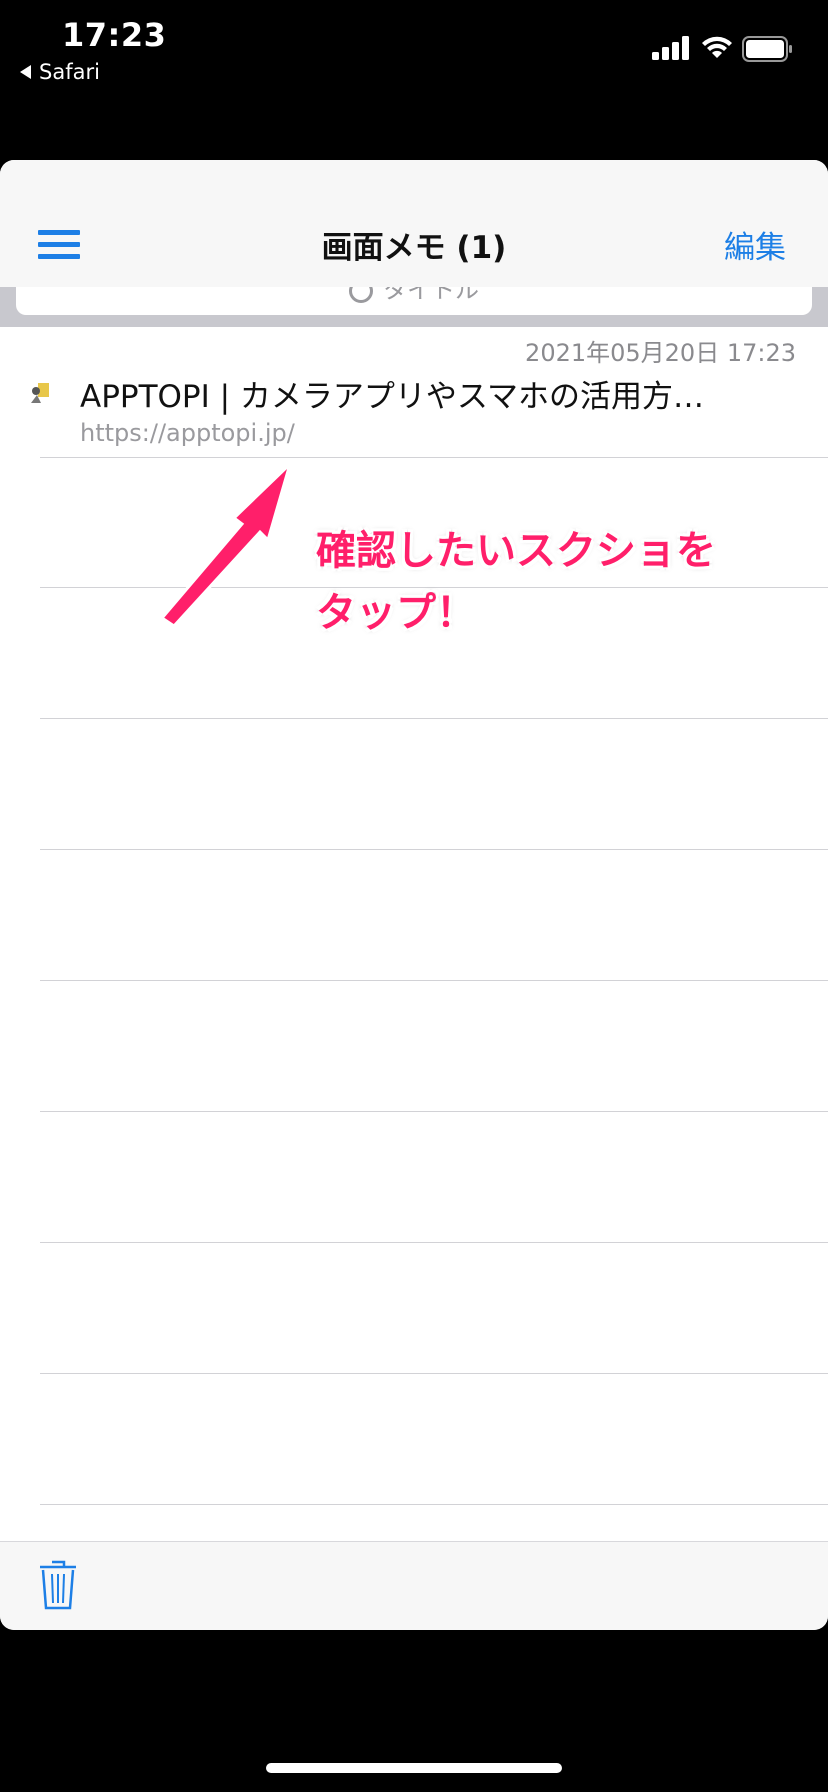 Image resolution: width=828 pixels, height=1792 pixels. I want to click on search-placeholder: タイトル, so click(431, 295).